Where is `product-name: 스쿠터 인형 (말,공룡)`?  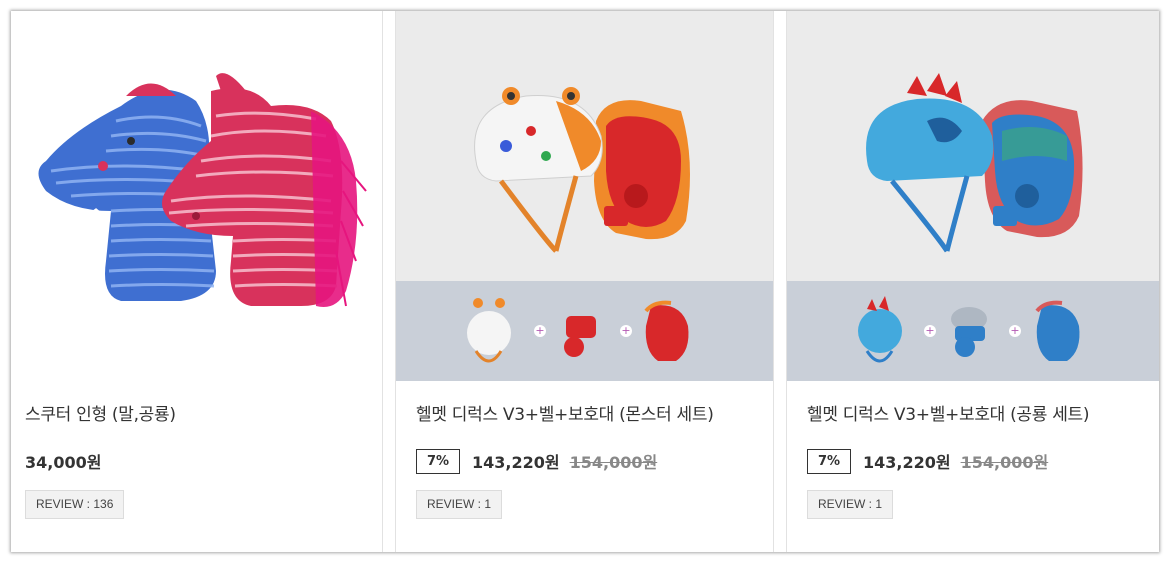 product-name: 스쿠터 인형 (말,공룡) is located at coordinates (100, 412).